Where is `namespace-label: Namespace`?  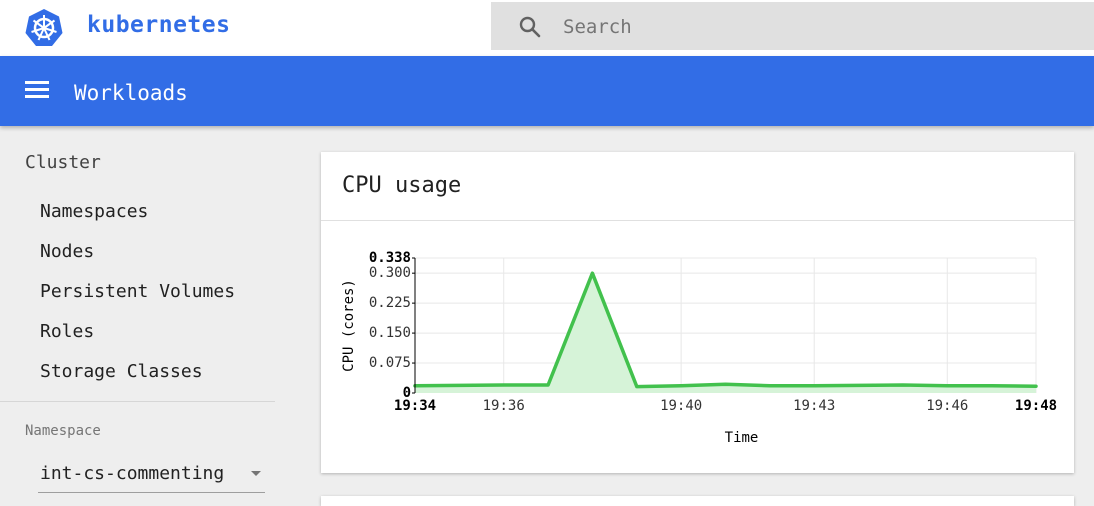
namespace-label: Namespace is located at coordinates (63, 431).